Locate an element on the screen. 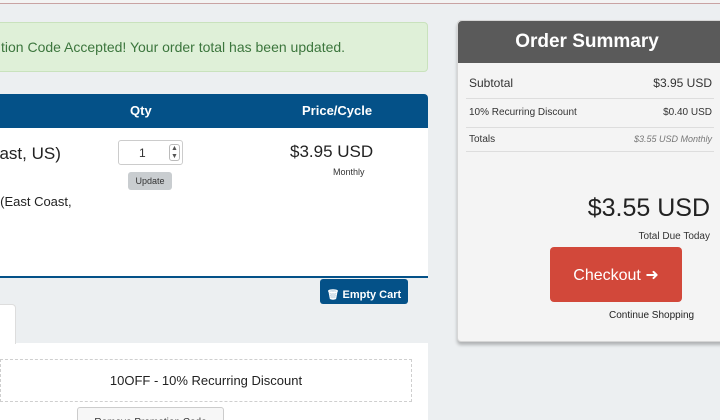  grand-total: $3.55 USD is located at coordinates (648, 208).